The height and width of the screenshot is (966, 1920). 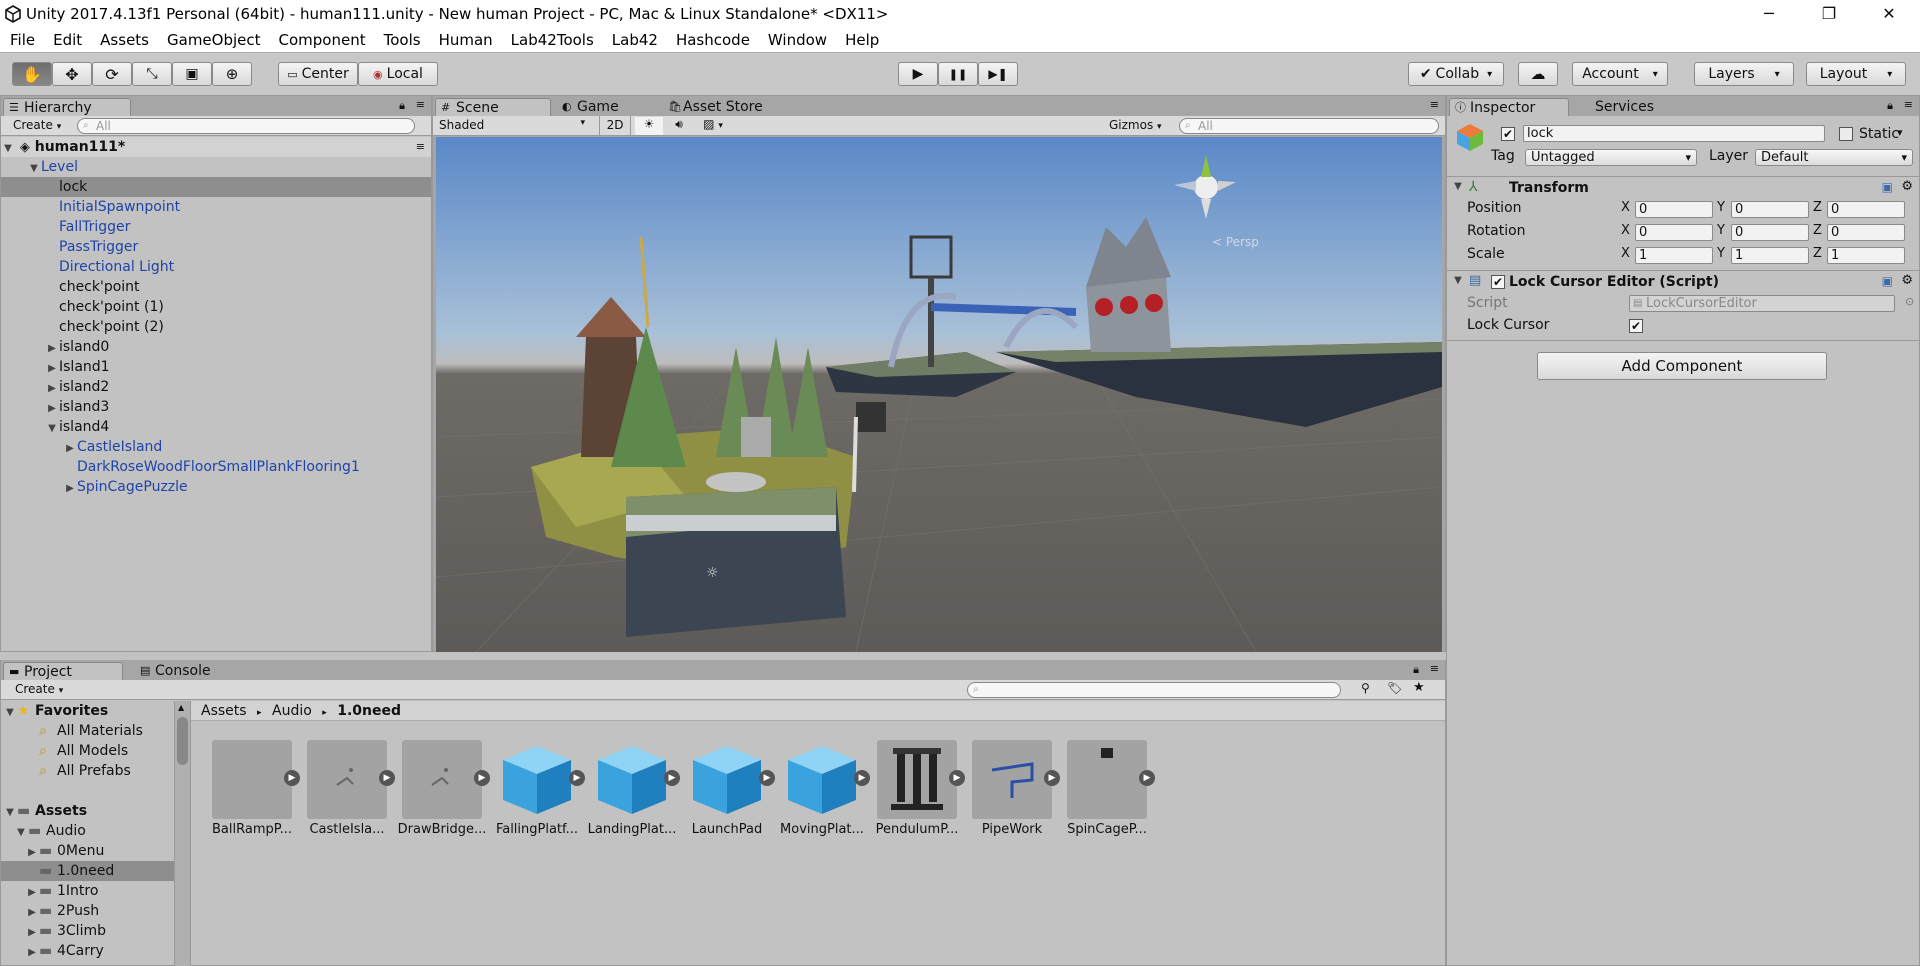 What do you see at coordinates (635, 40) in the screenshot?
I see `menu-lab42: Lab42` at bounding box center [635, 40].